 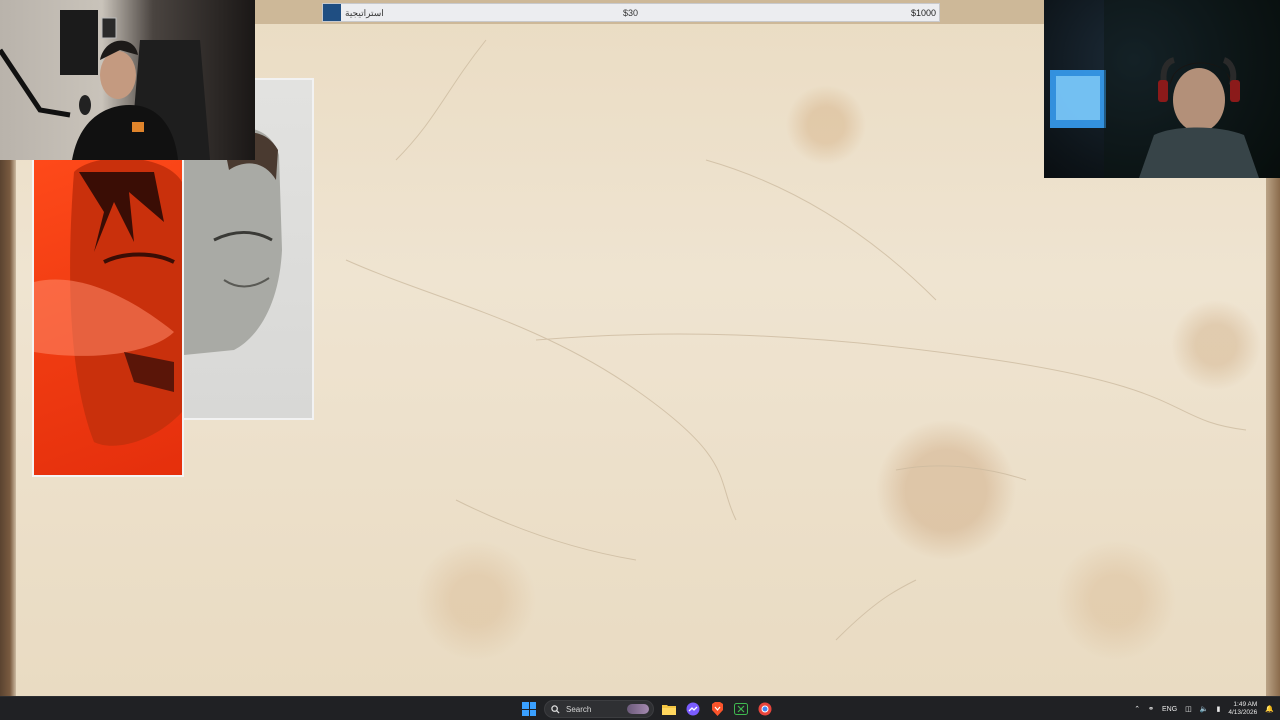 I want to click on streamer-webcam-left, so click(x=127, y=80).